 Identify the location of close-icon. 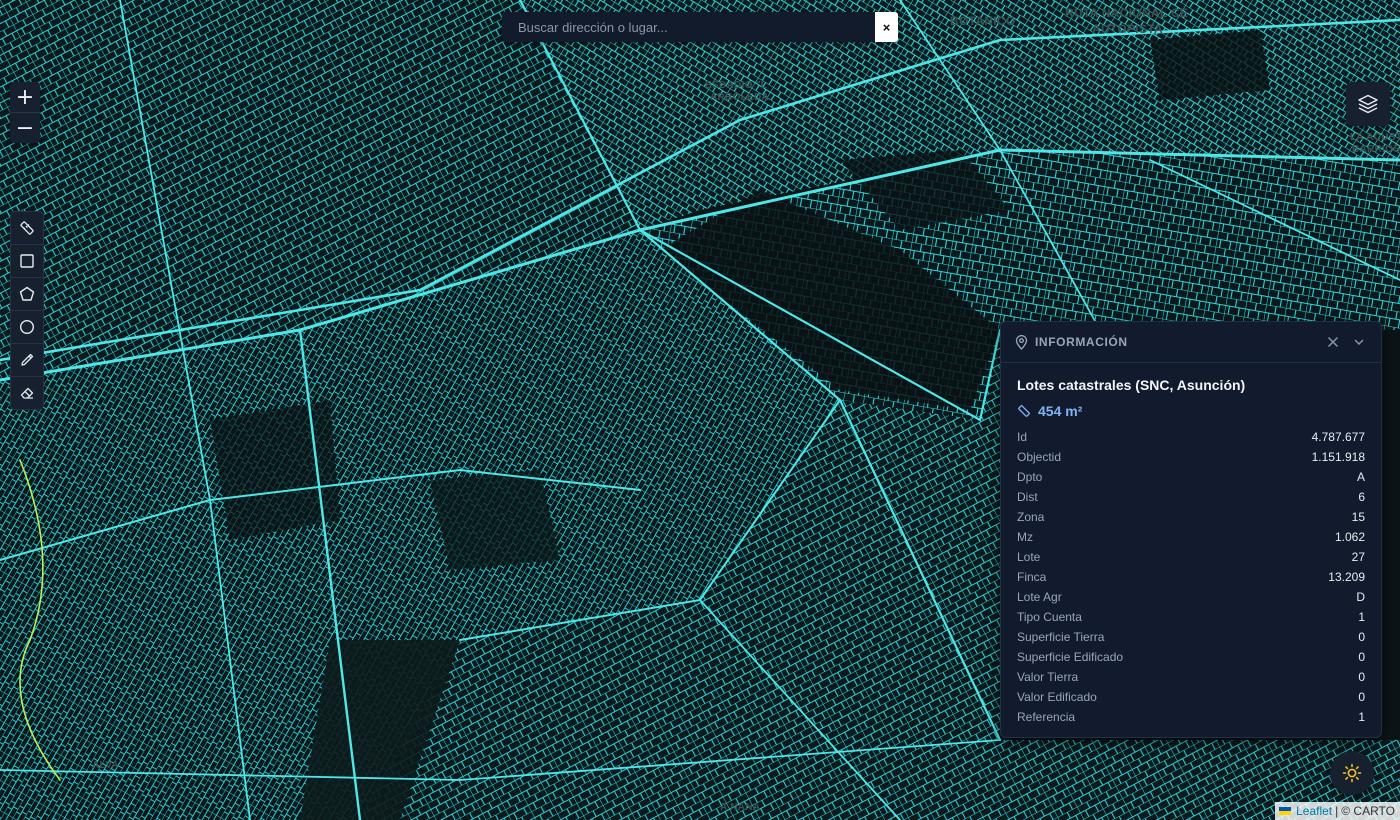
(1333, 342).